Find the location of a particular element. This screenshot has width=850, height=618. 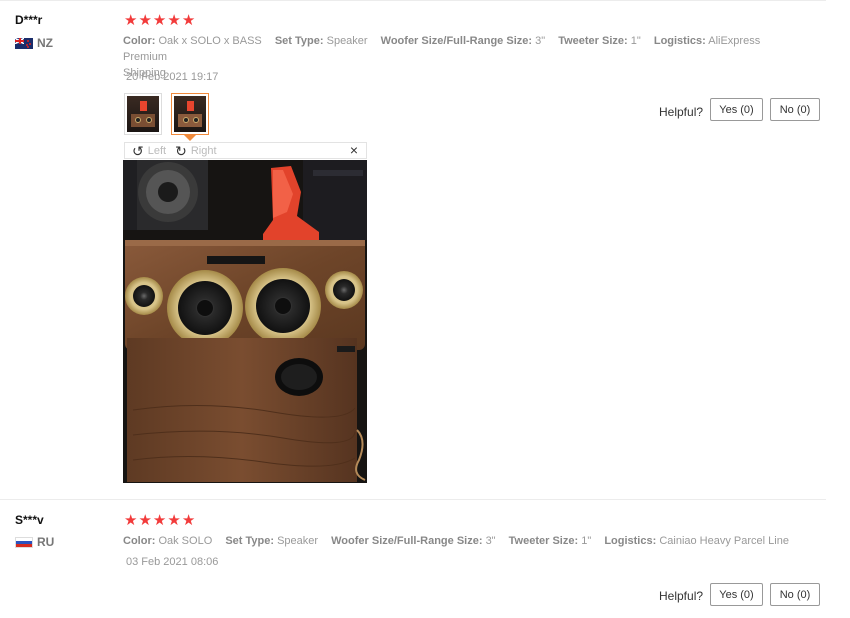

reviewer-name: S***v is located at coordinates (29, 520).